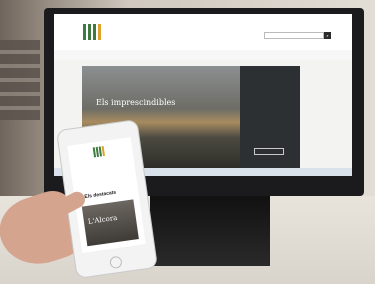 This screenshot has width=375, height=284. Describe the element at coordinates (116, 262) in the screenshot. I see `home-button` at that location.